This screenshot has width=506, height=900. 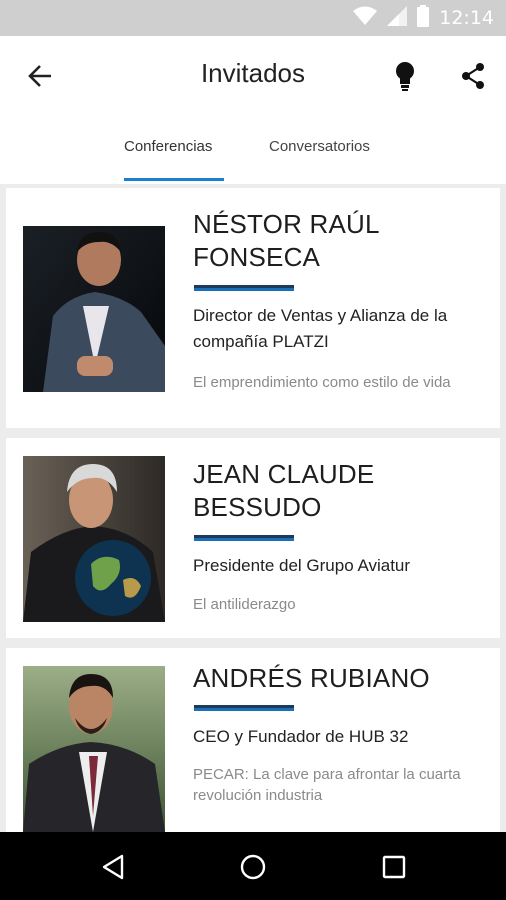 I want to click on clock: 12:14, so click(x=466, y=18).